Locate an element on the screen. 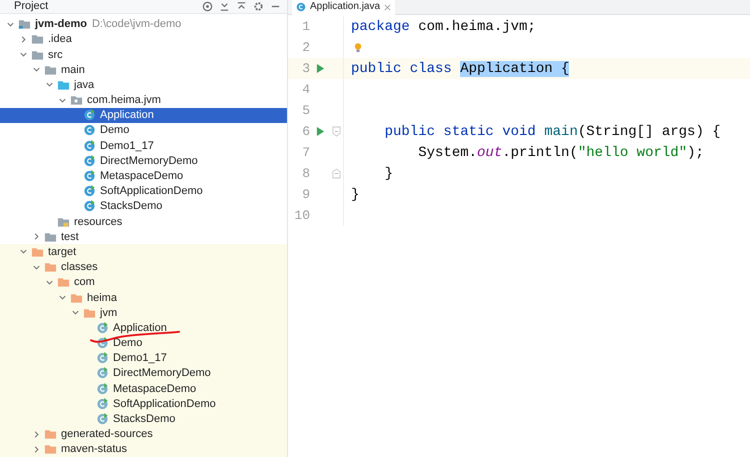  tree-item: heima is located at coordinates (143, 298).